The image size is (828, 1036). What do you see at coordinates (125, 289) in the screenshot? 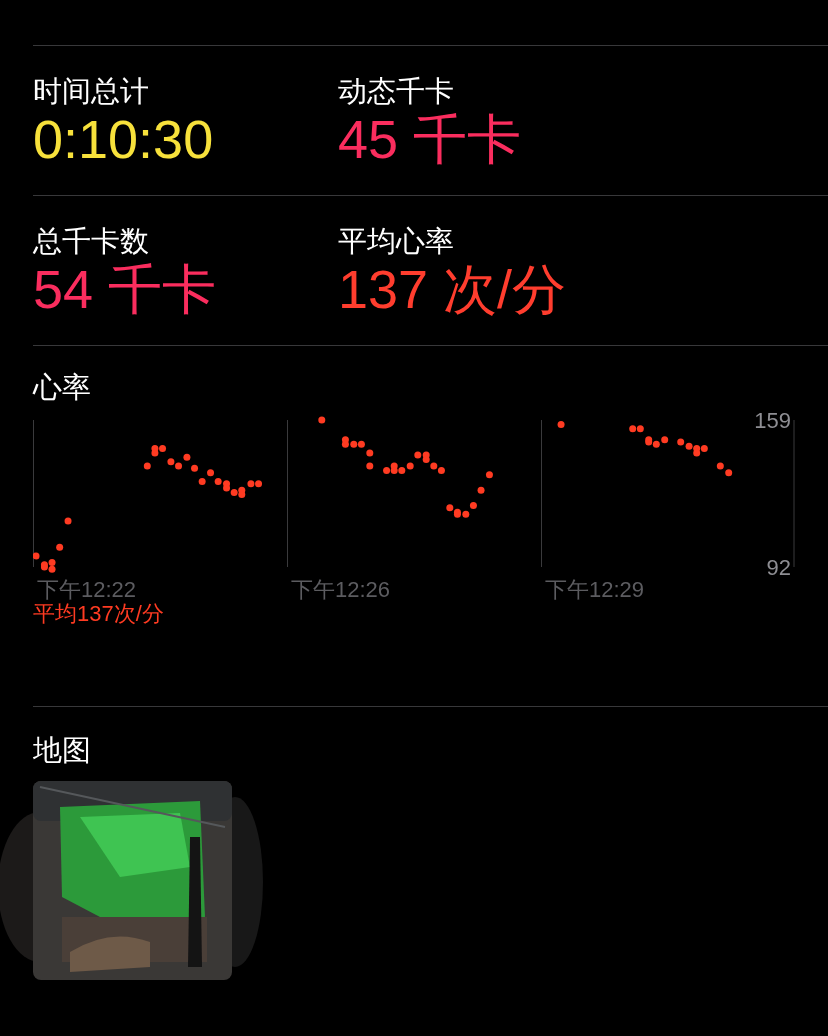
I see `stat-value: 54 千卡` at bounding box center [125, 289].